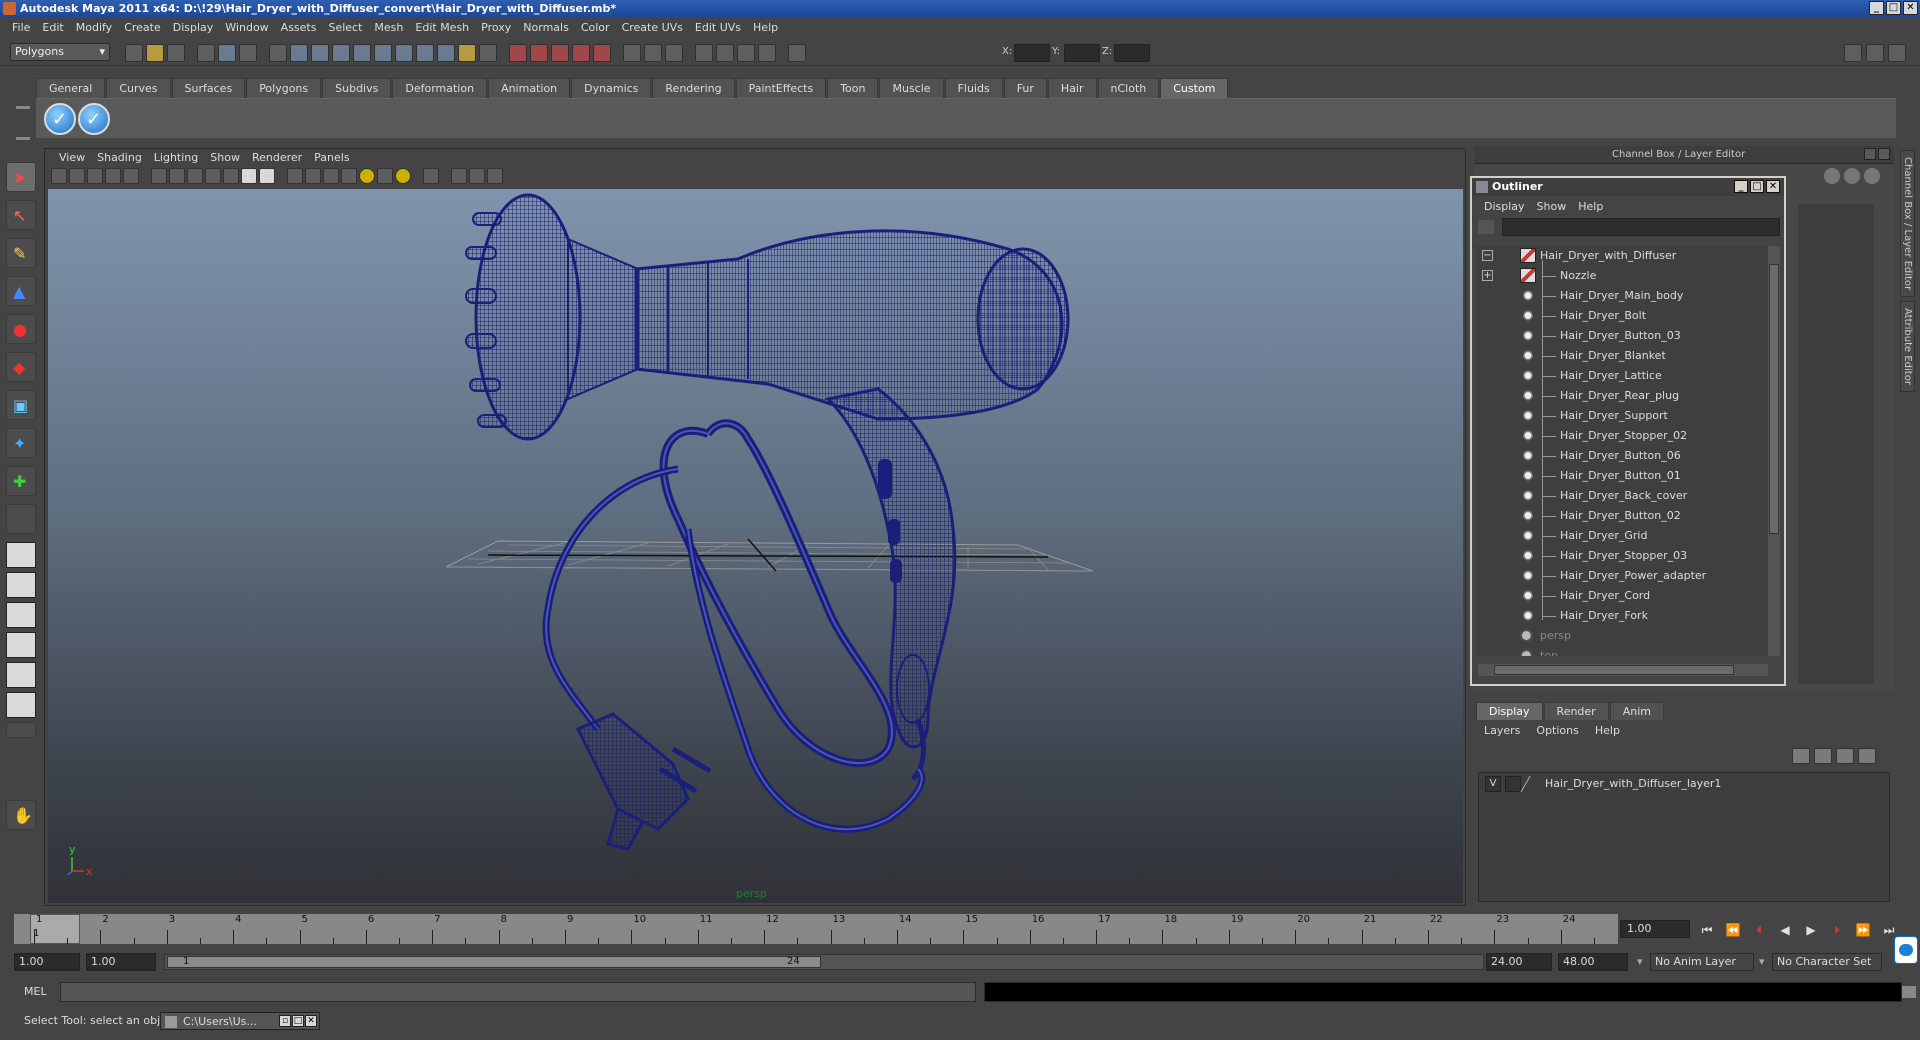 Image resolution: width=1920 pixels, height=1040 pixels. Describe the element at coordinates (1906, 950) in the screenshot. I see `teamviewer-icon` at that location.